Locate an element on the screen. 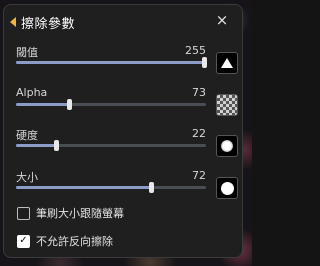  hardness-slider is located at coordinates (111, 145).